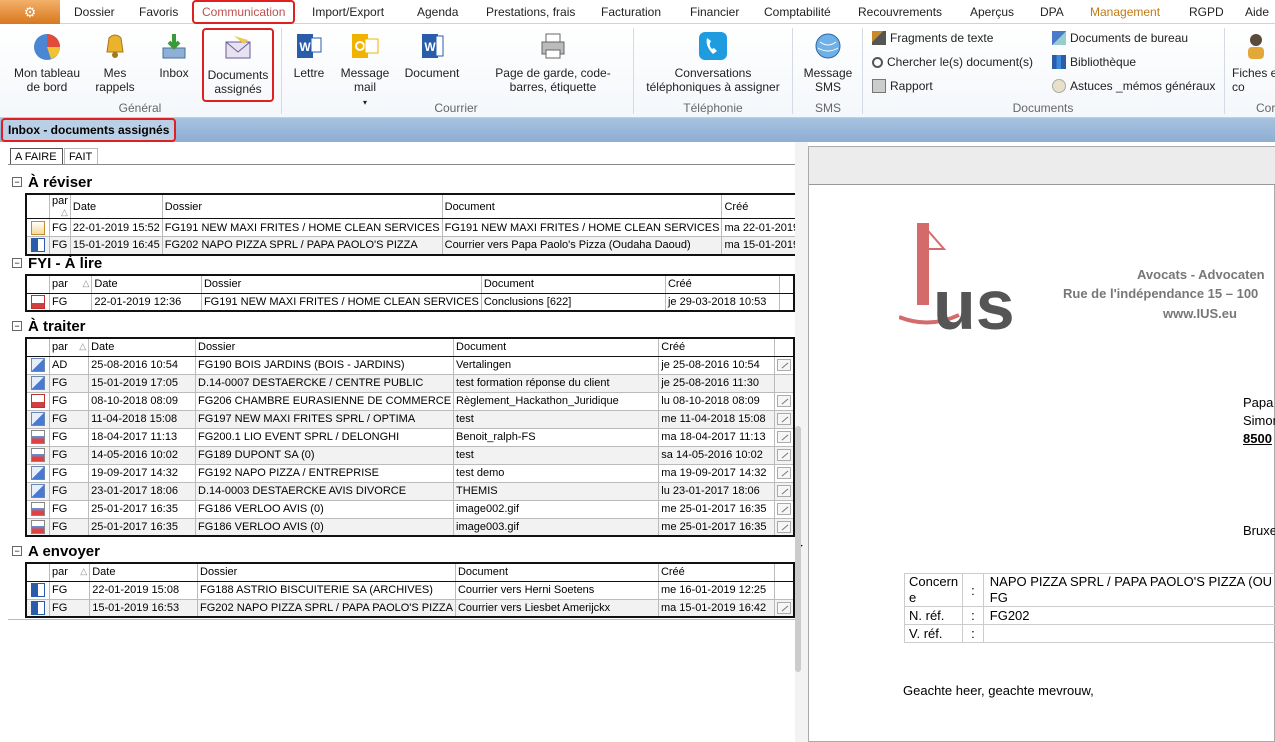 This screenshot has width=1275, height=742. I want to click on menu-dossier: Dossier, so click(94, 12).